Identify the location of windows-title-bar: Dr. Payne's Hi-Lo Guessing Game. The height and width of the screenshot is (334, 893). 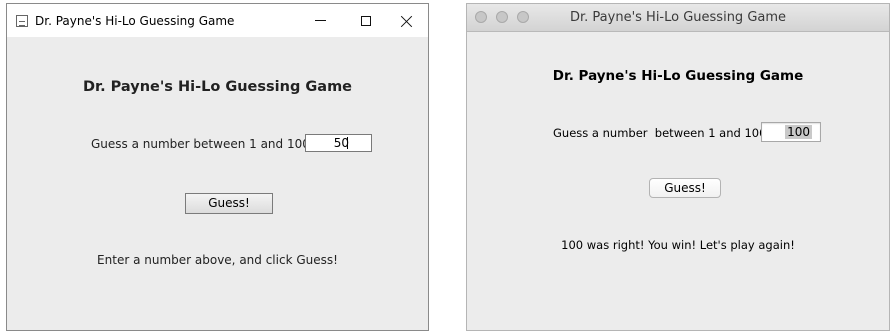
(217, 20).